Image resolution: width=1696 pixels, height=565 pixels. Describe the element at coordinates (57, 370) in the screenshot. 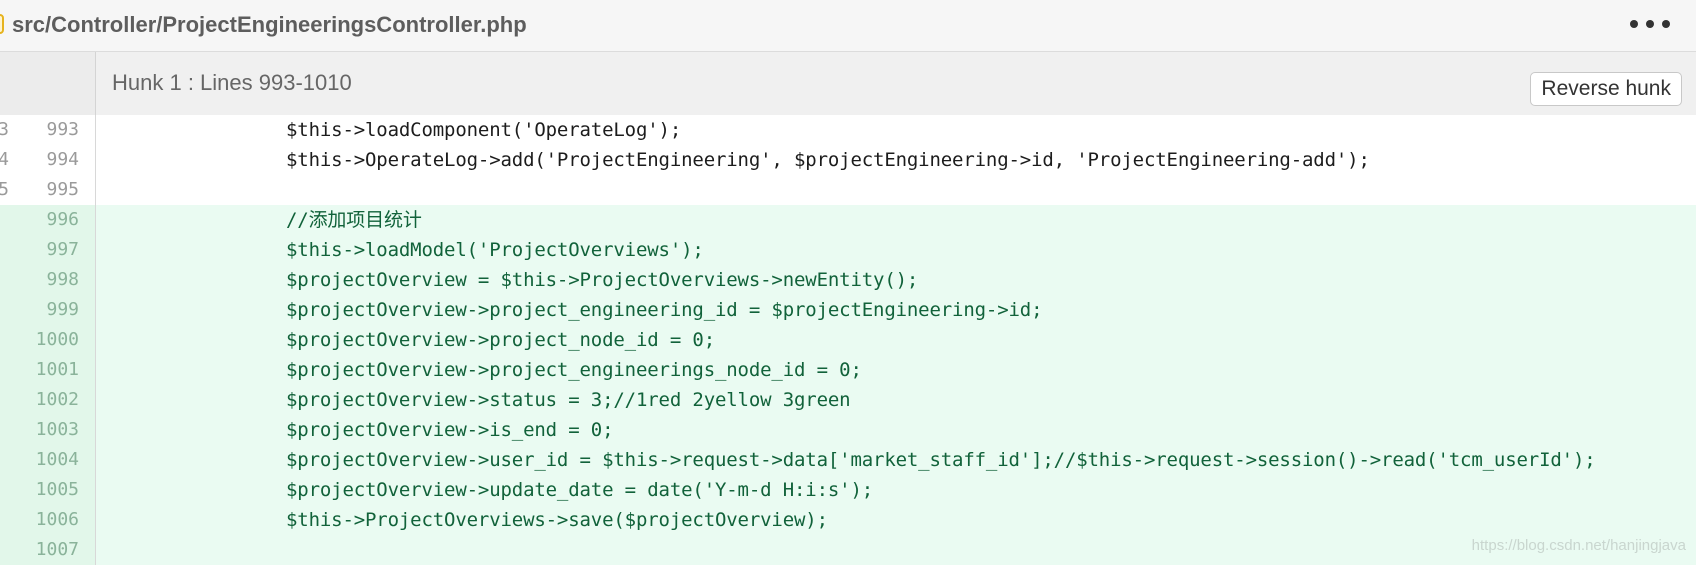

I see `new-line-number: 1001` at that location.